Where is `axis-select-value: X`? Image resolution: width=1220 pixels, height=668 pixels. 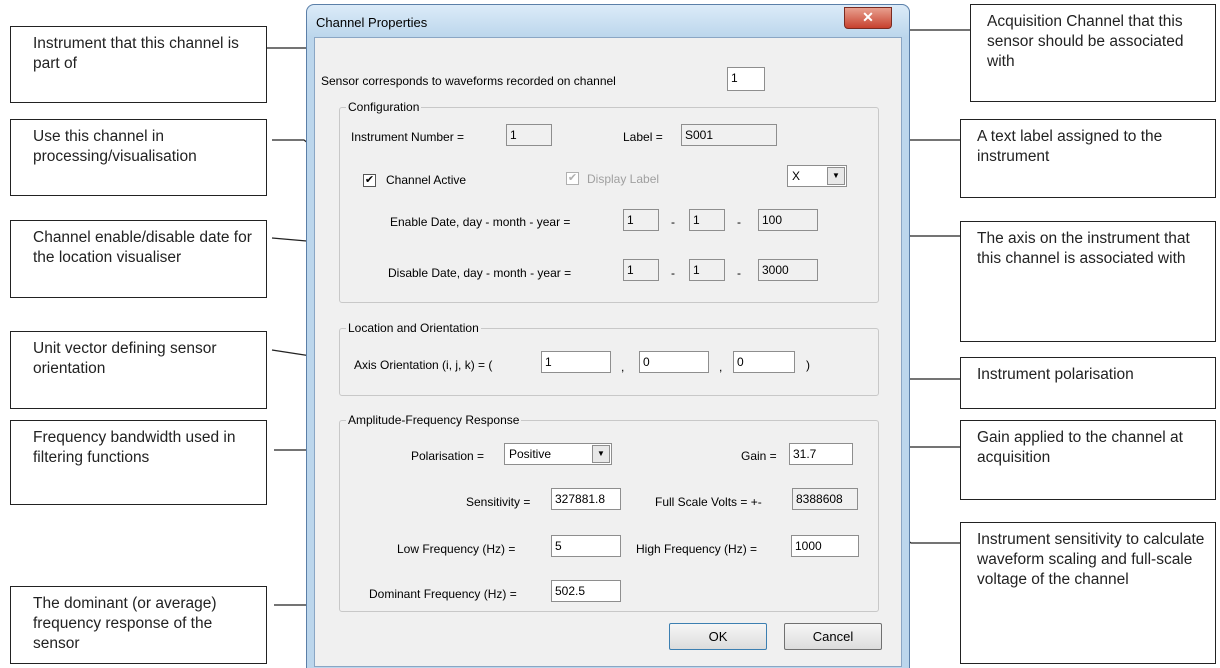 axis-select-value: X is located at coordinates (796, 176).